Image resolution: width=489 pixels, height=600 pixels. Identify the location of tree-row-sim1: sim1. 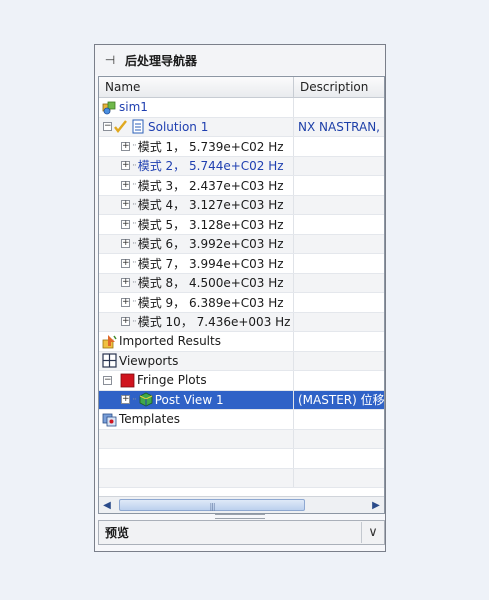
(241, 108).